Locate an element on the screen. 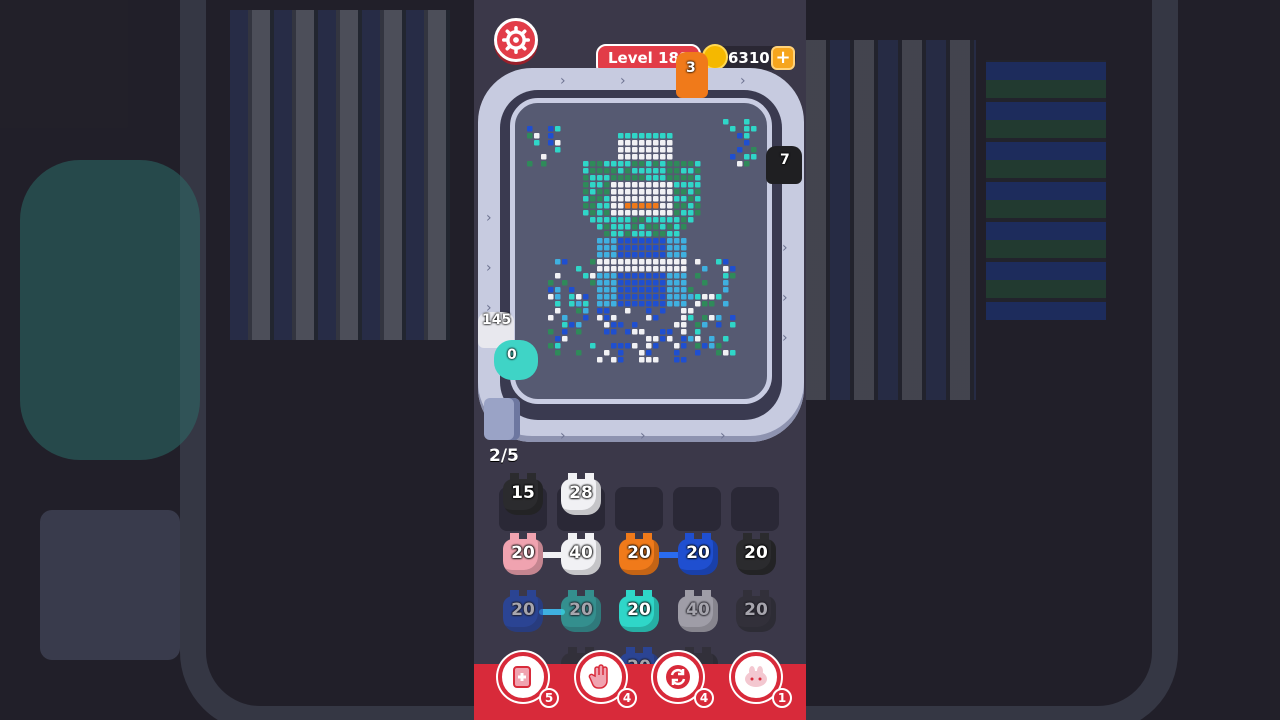 The width and height of the screenshot is (1280, 720). gear-icon is located at coordinates (516, 40).